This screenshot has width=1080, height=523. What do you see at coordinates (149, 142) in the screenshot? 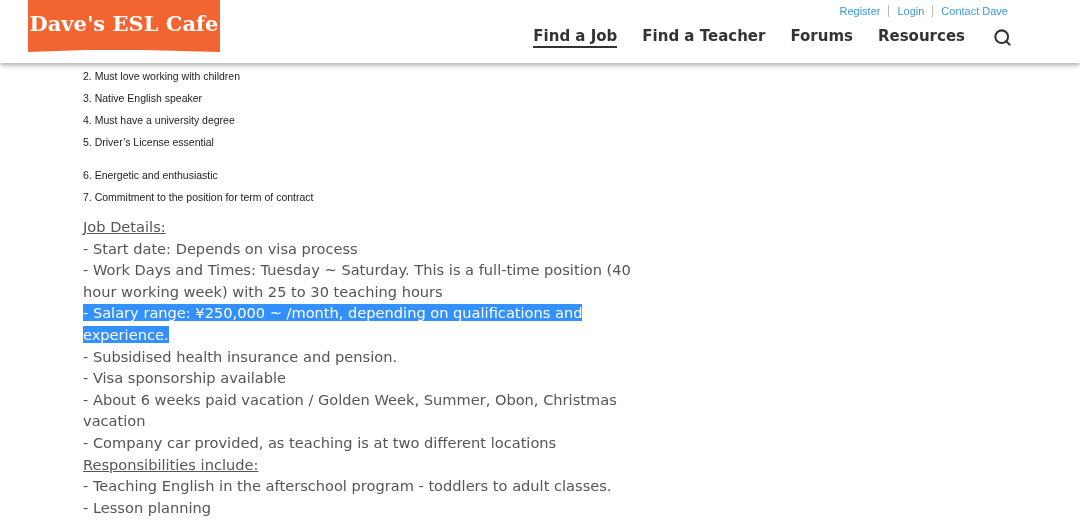
I see `requirement-item: 5. Driver’s License essential` at bounding box center [149, 142].